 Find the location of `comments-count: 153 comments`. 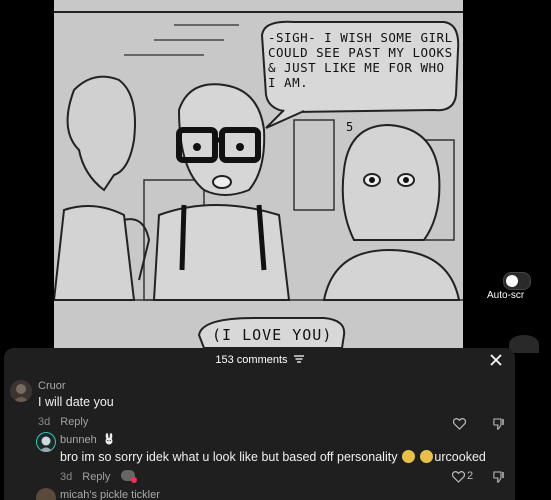

comments-count: 153 comments is located at coordinates (259, 360).